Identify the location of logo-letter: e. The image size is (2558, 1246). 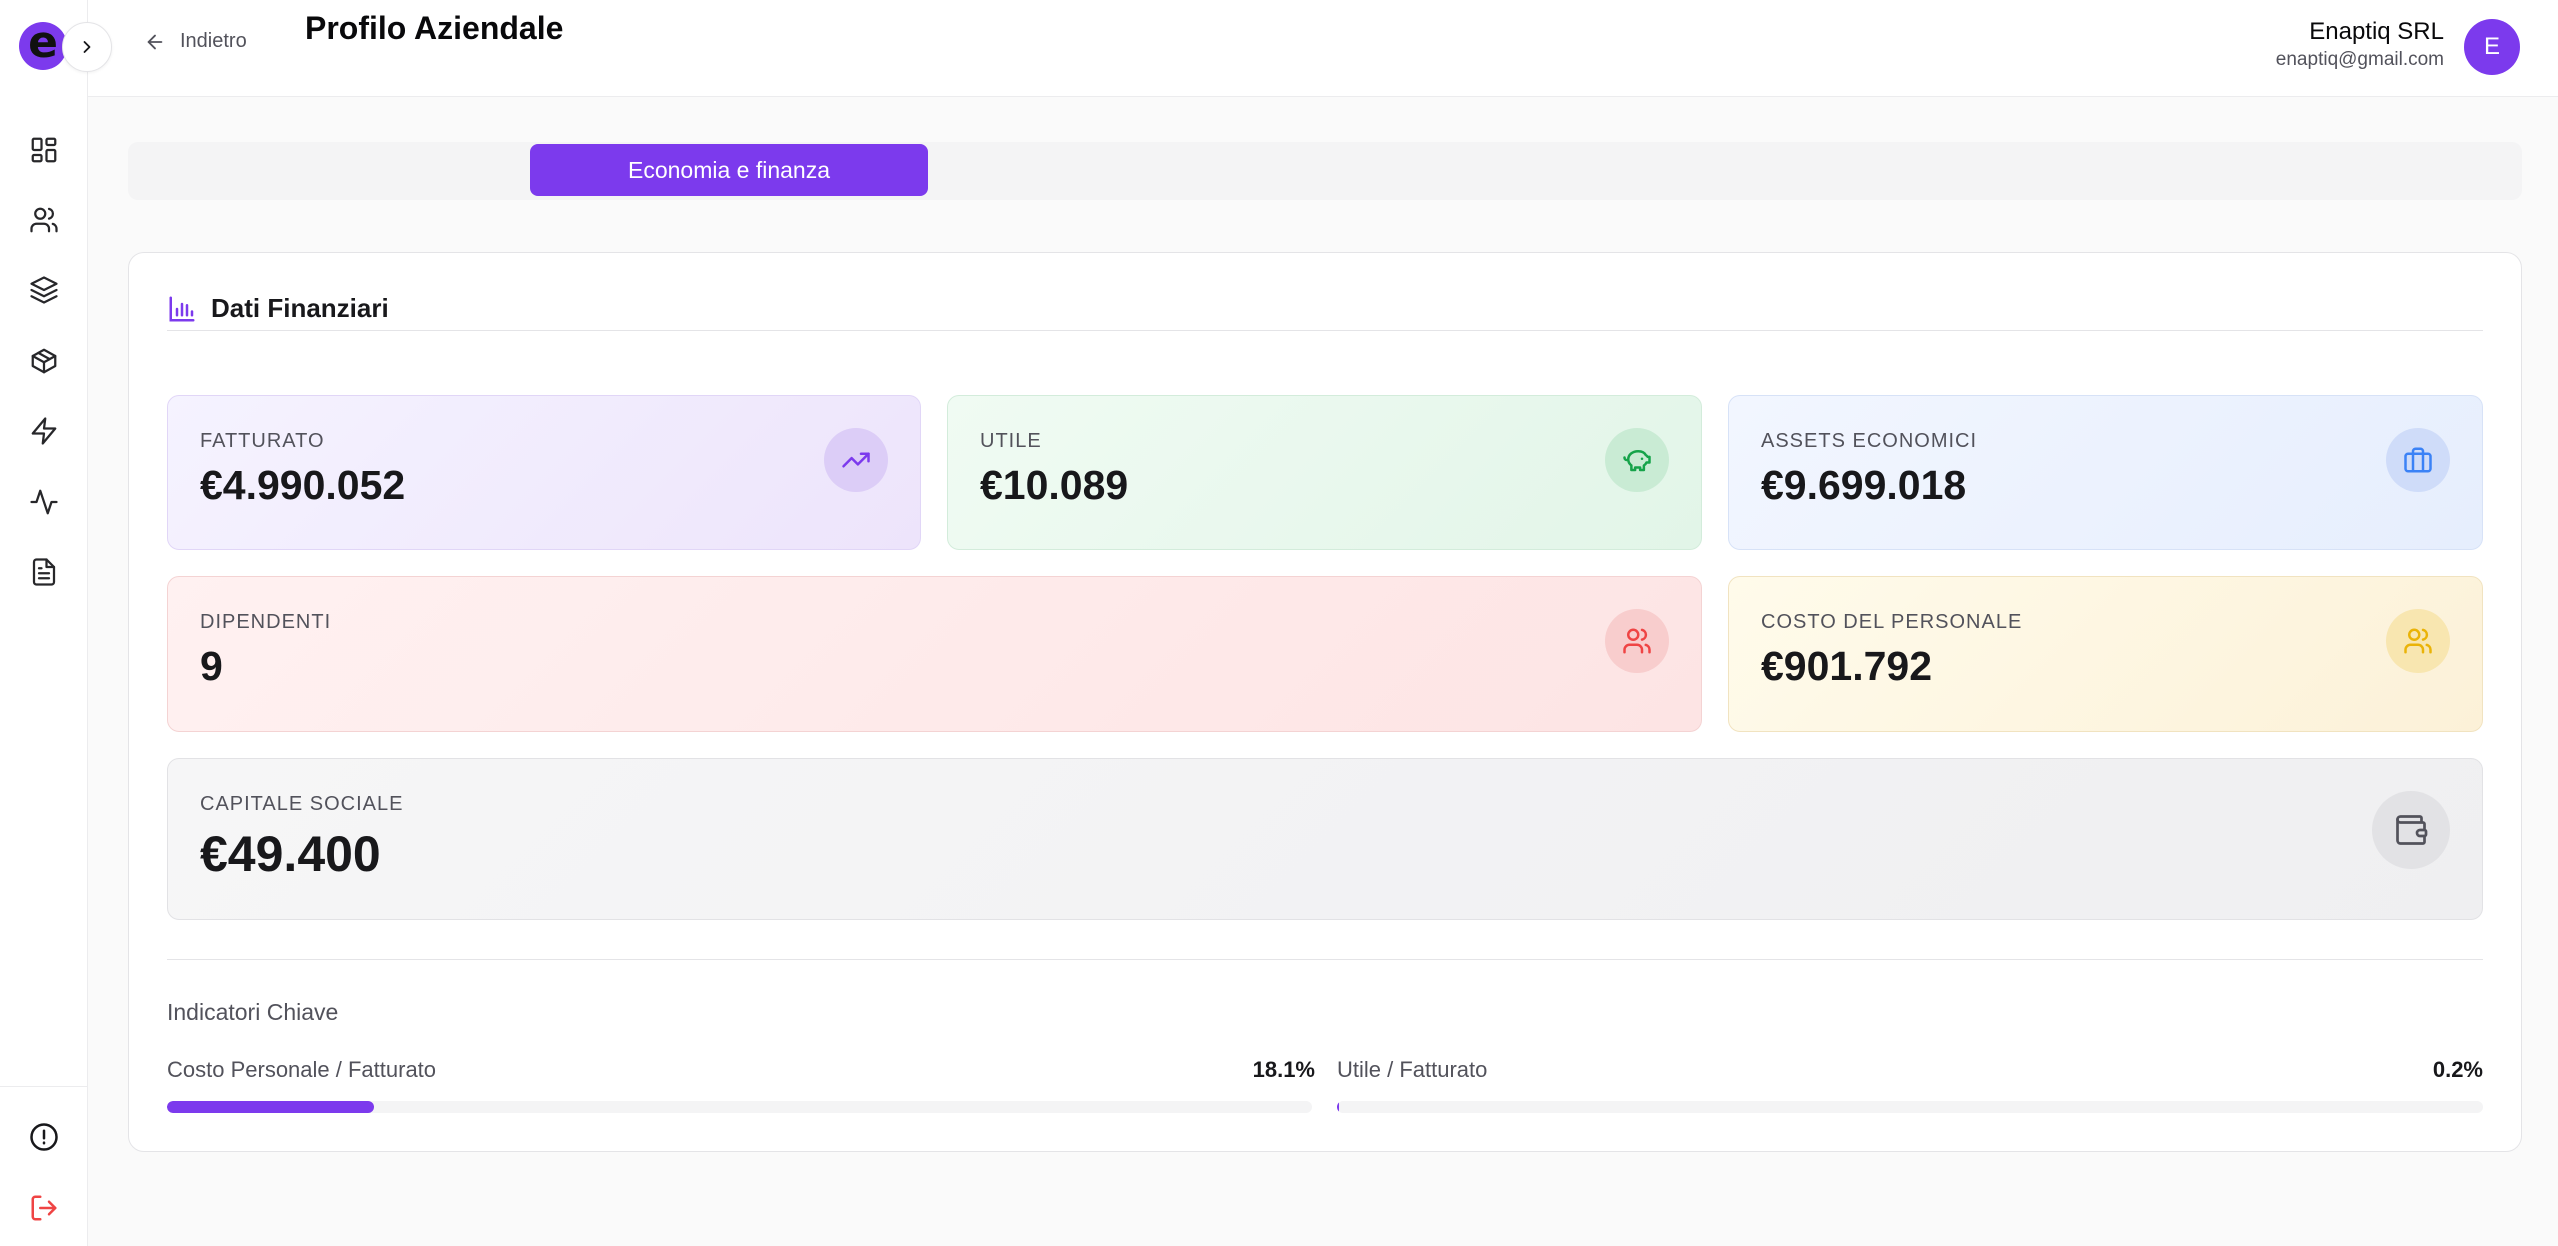
(43, 42).